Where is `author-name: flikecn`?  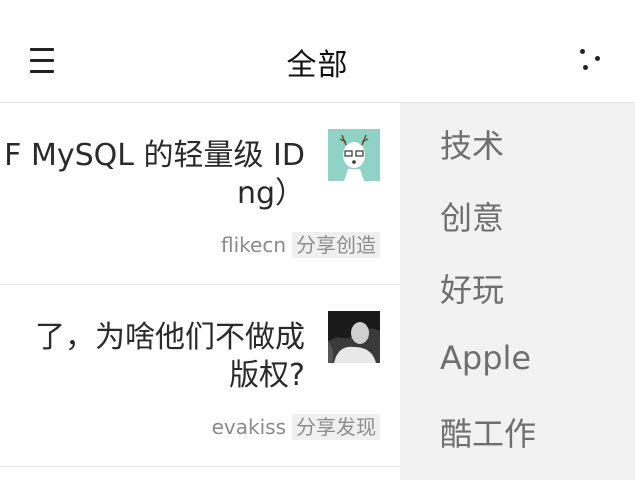
author-name: flikecn is located at coordinates (253, 245).